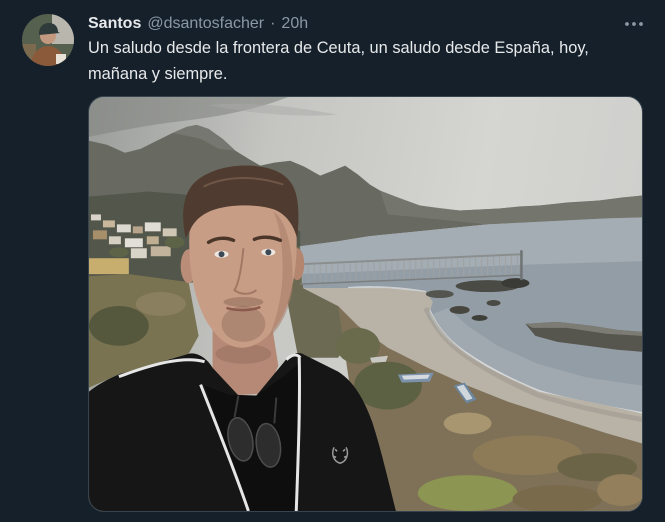 Image resolution: width=665 pixels, height=522 pixels. I want to click on avatar, so click(48, 40).